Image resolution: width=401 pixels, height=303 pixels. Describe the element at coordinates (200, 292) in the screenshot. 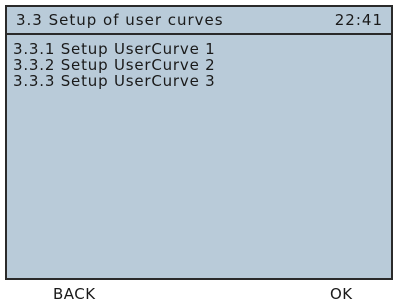

I see `softkey-bar: BACK OK` at that location.